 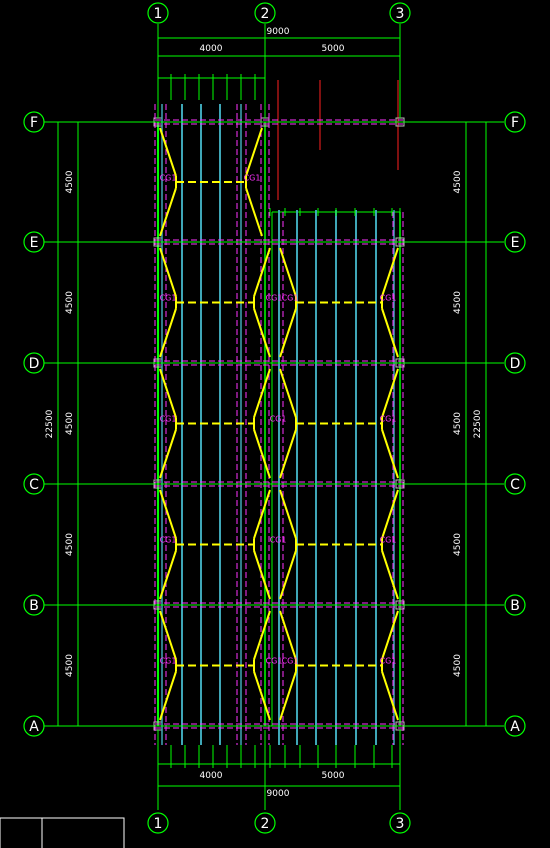 What do you see at coordinates (515, 606) in the screenshot?
I see `grid-bubble-row-right: B` at bounding box center [515, 606].